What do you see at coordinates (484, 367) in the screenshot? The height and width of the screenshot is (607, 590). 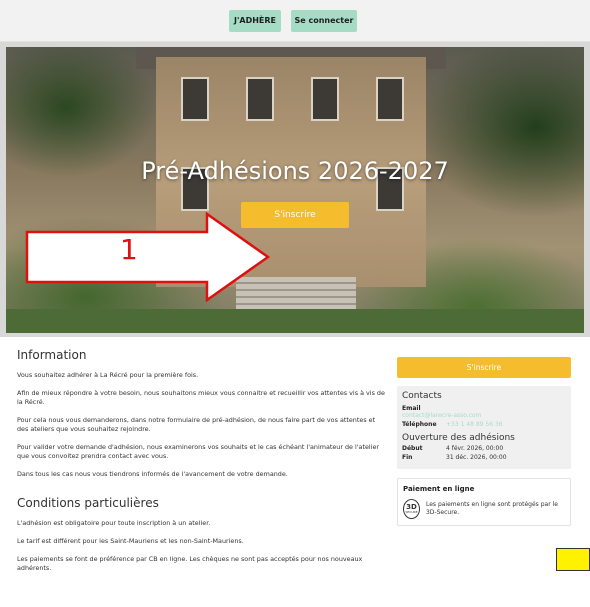 I see `sidebar-signup-button: S'inscrire` at bounding box center [484, 367].